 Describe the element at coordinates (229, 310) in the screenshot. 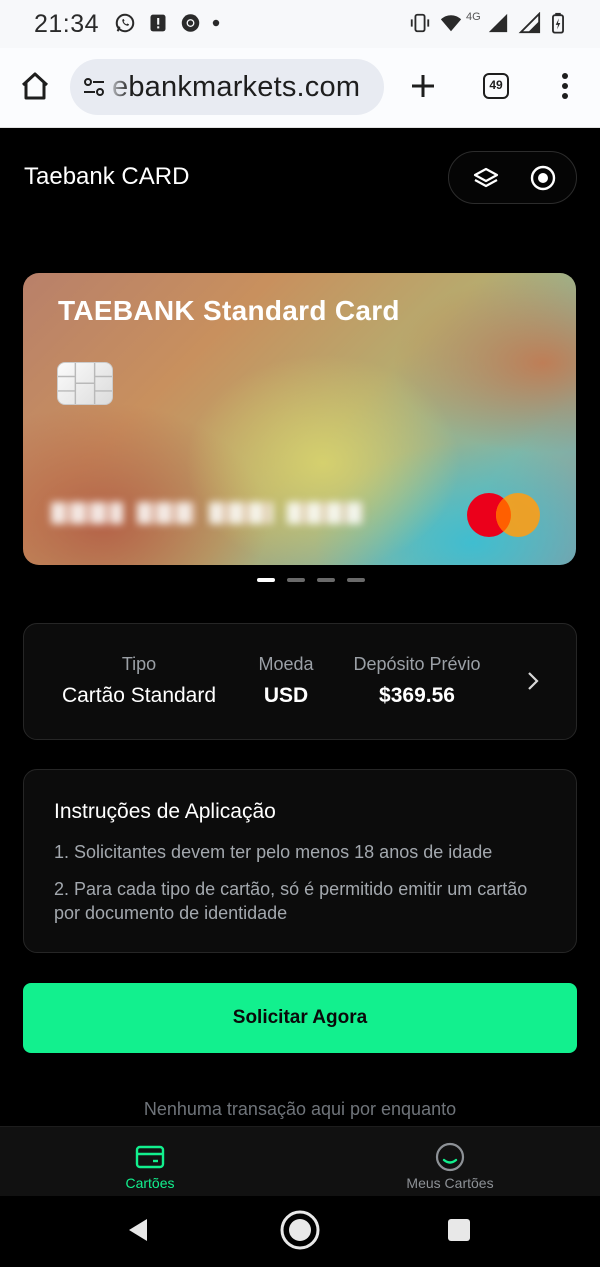

I see `card-title: TAEBANK Standard Card` at that location.